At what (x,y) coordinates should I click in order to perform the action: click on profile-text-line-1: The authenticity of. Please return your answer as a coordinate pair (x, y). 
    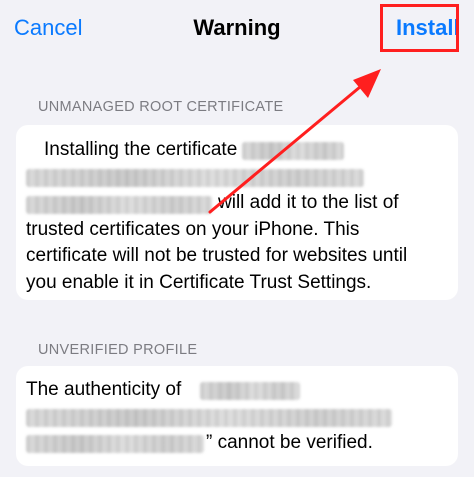
    Looking at the image, I should click on (104, 389).